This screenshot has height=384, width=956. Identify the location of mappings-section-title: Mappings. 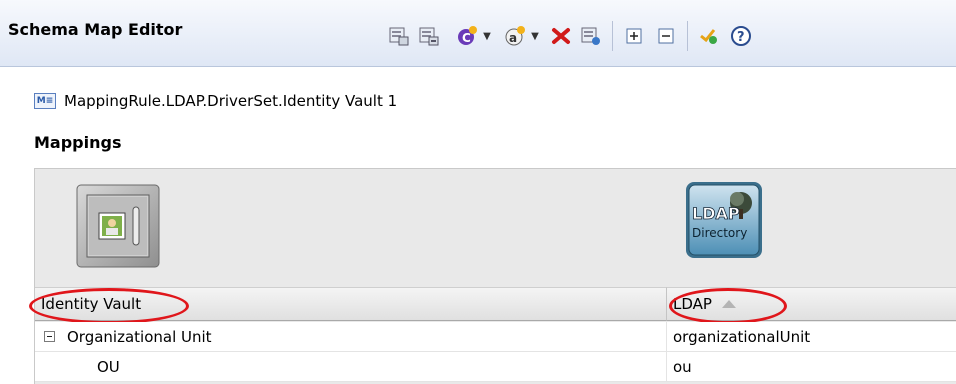
(78, 142).